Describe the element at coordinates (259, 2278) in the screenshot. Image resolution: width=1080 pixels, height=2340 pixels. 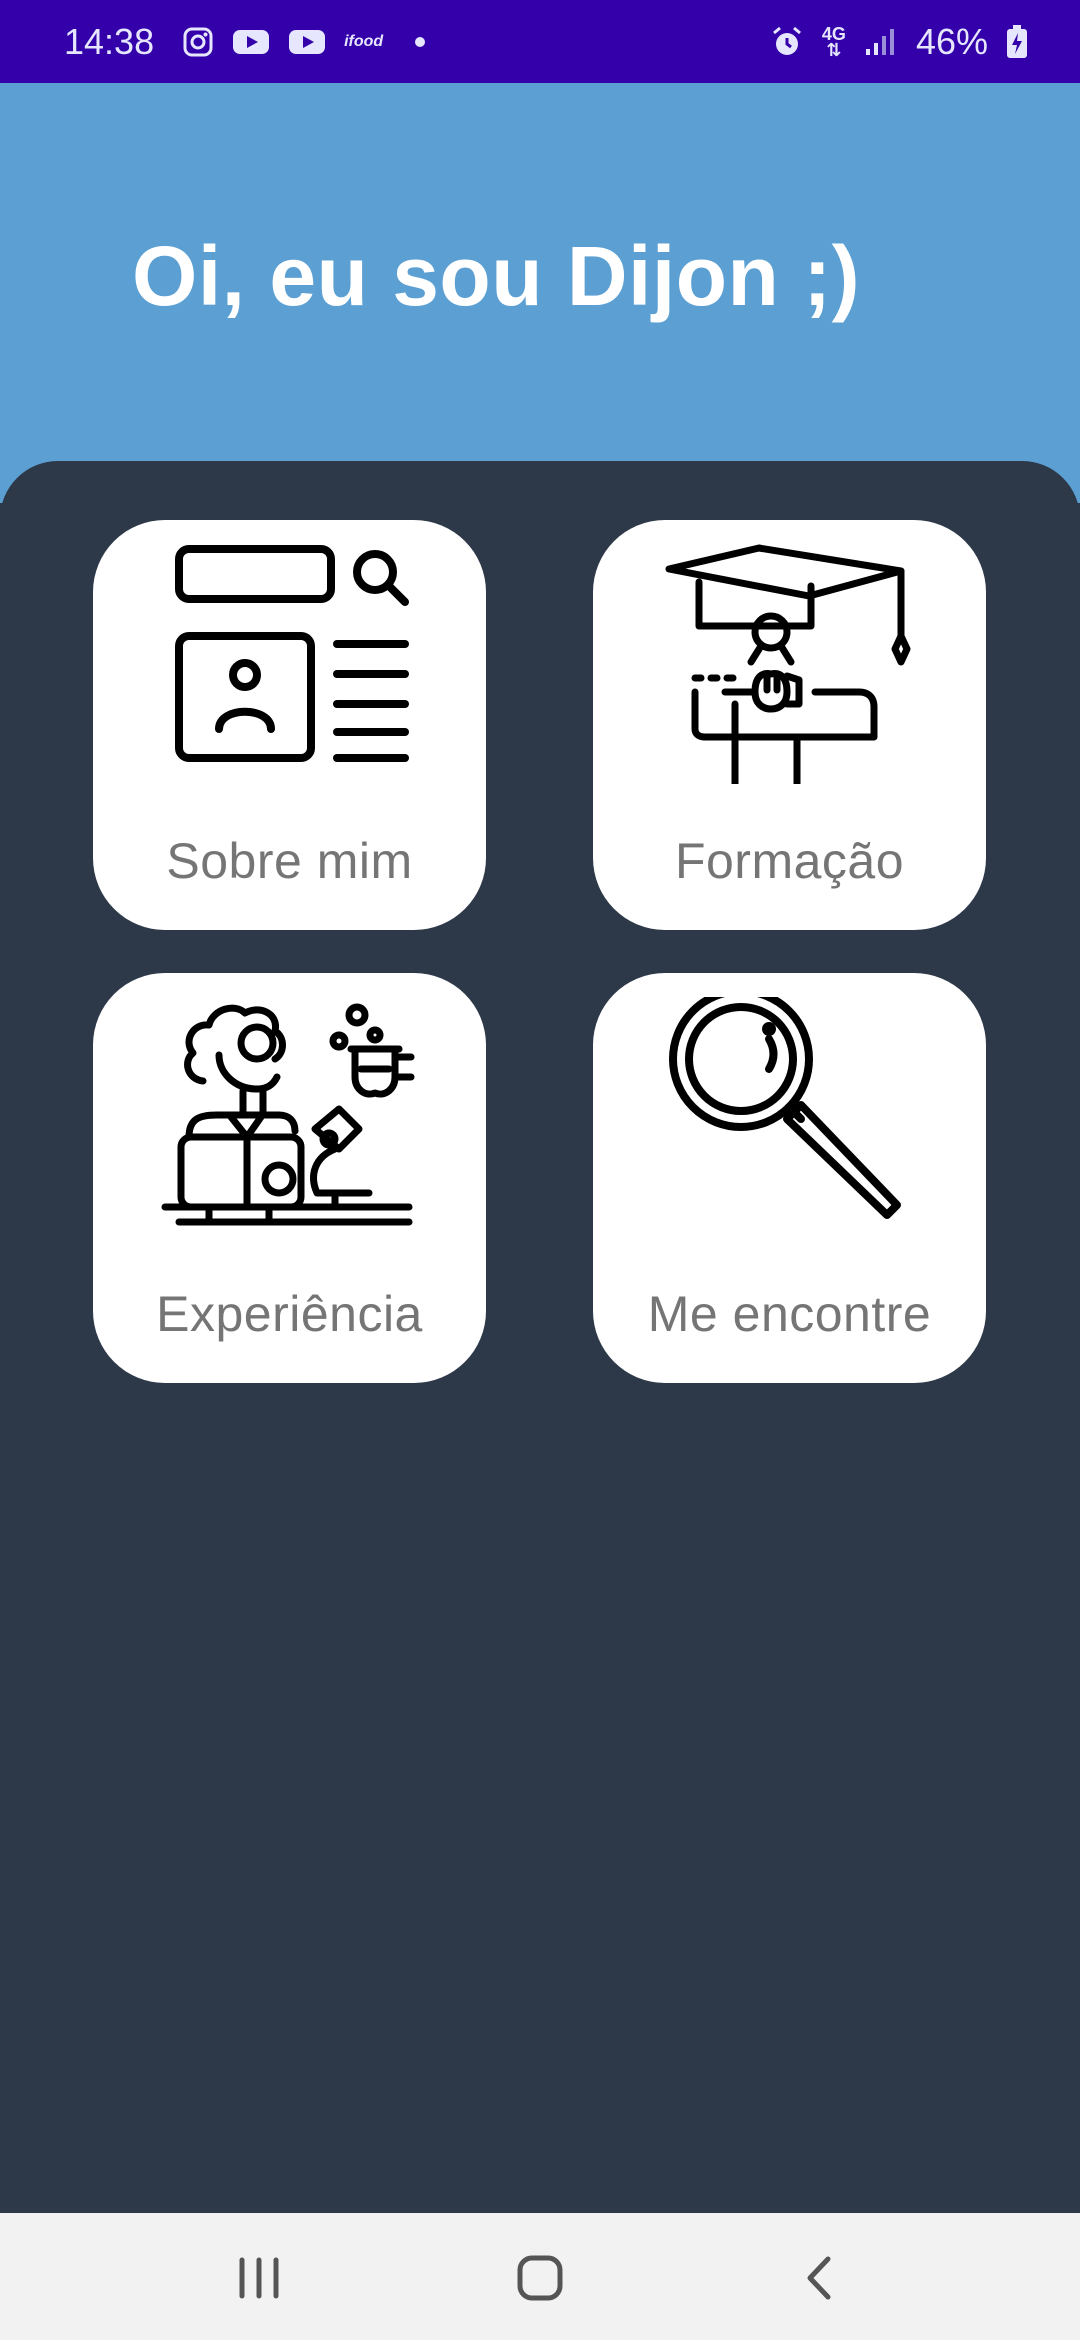
I see `recents-icon` at that location.